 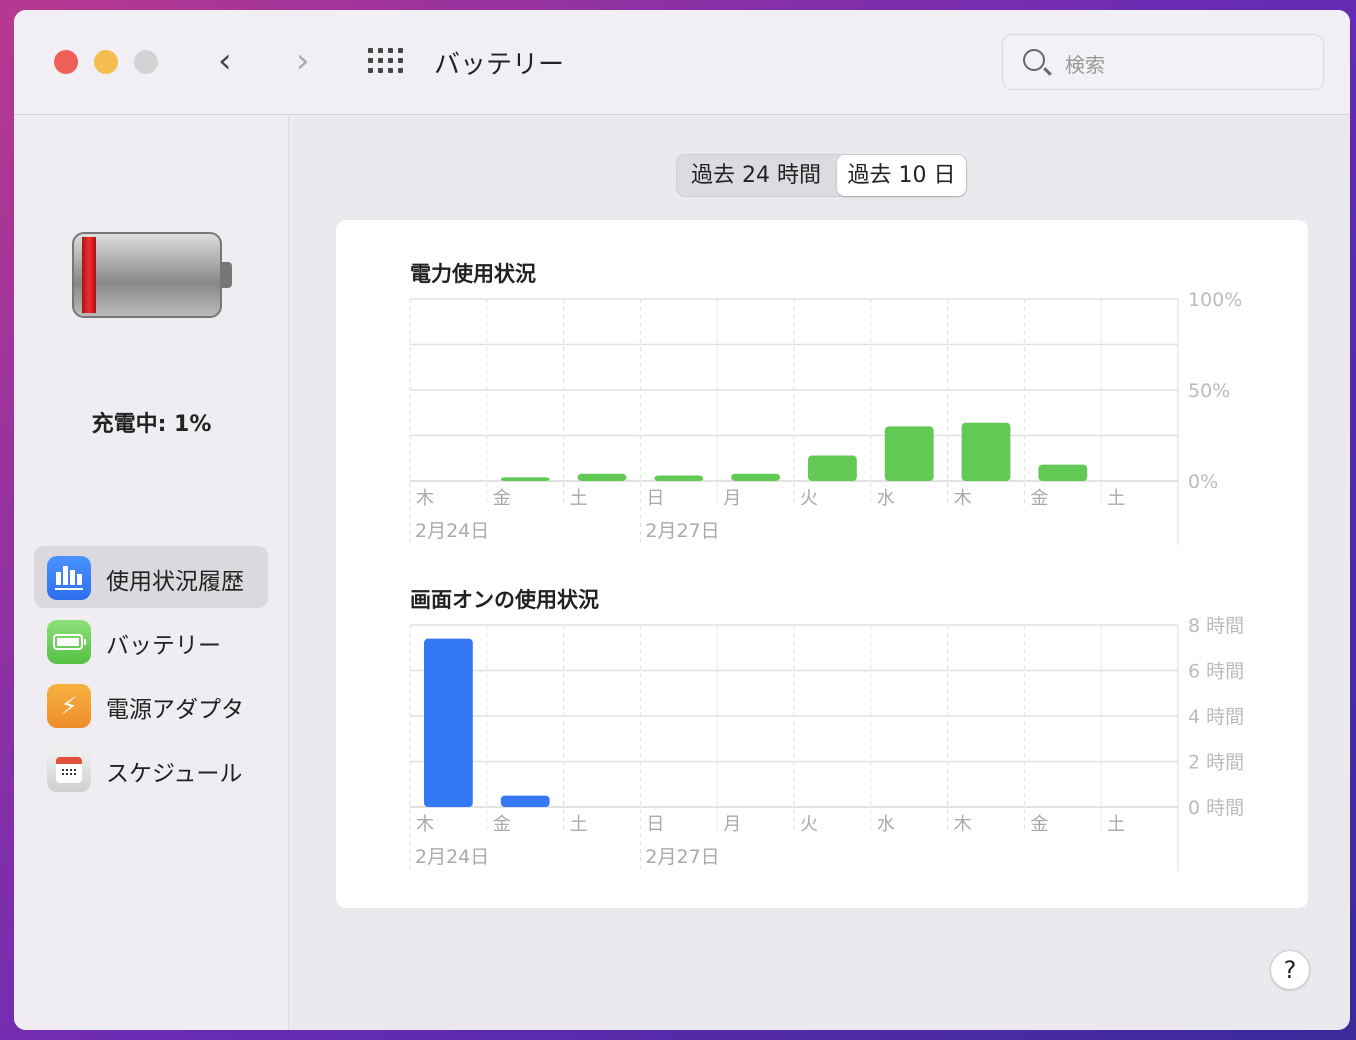 What do you see at coordinates (69, 642) in the screenshot?
I see `battery-icon` at bounding box center [69, 642].